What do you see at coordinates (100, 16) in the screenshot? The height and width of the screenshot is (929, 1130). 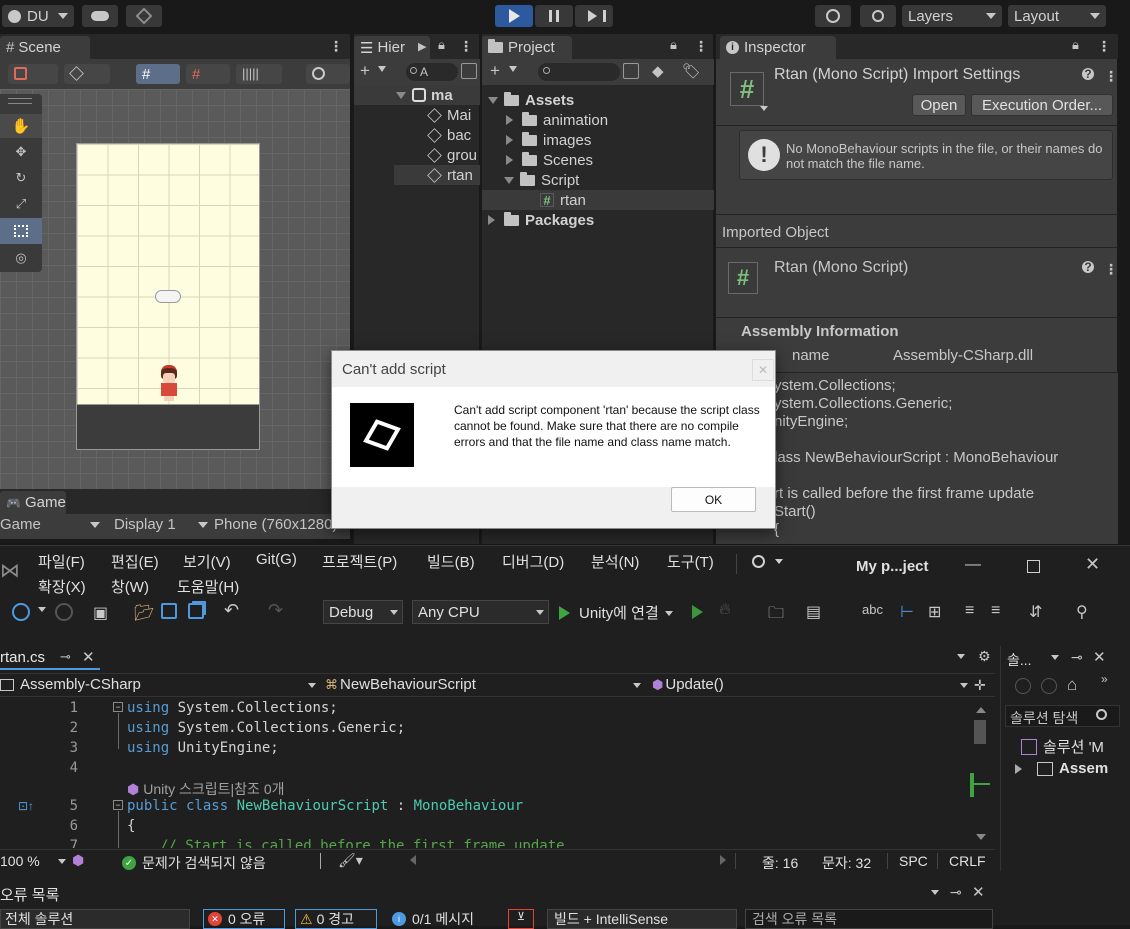 I see `cloud-button` at bounding box center [100, 16].